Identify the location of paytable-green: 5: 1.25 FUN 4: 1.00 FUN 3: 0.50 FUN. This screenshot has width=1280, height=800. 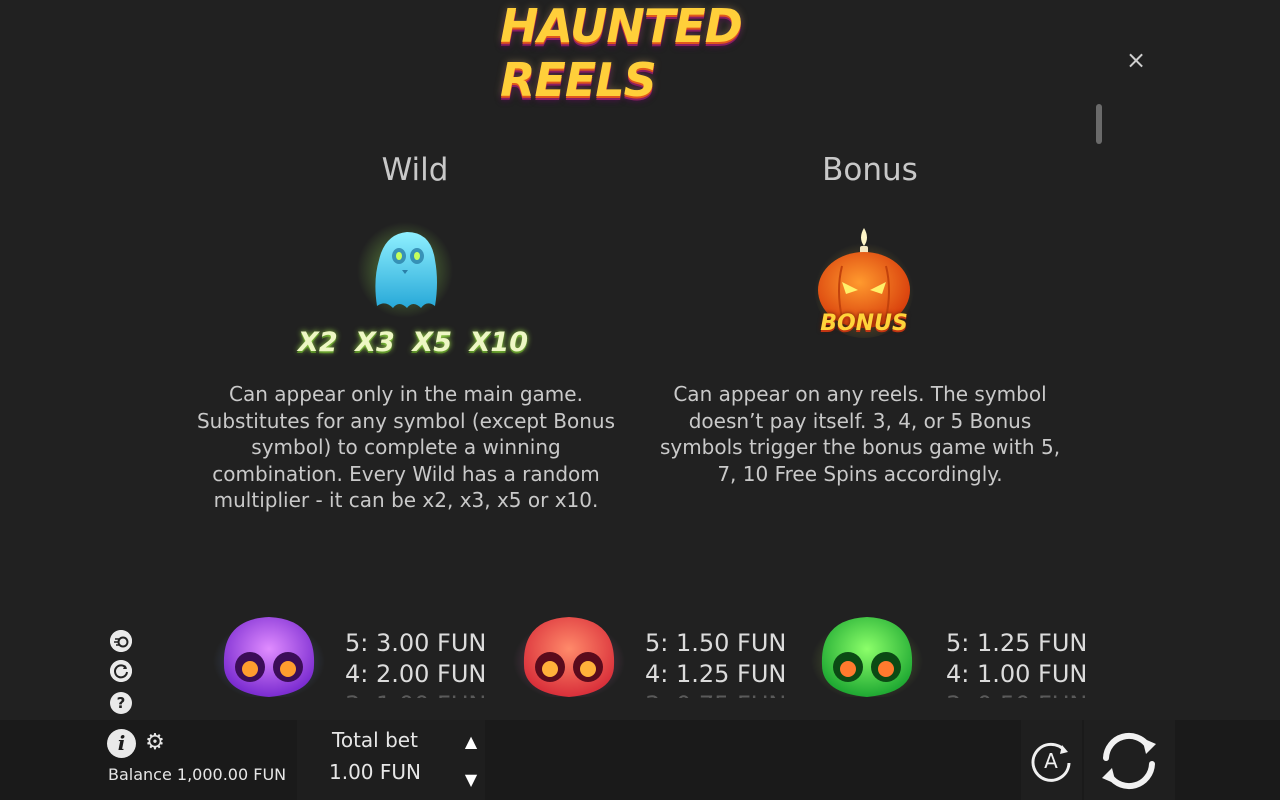
(1016, 663).